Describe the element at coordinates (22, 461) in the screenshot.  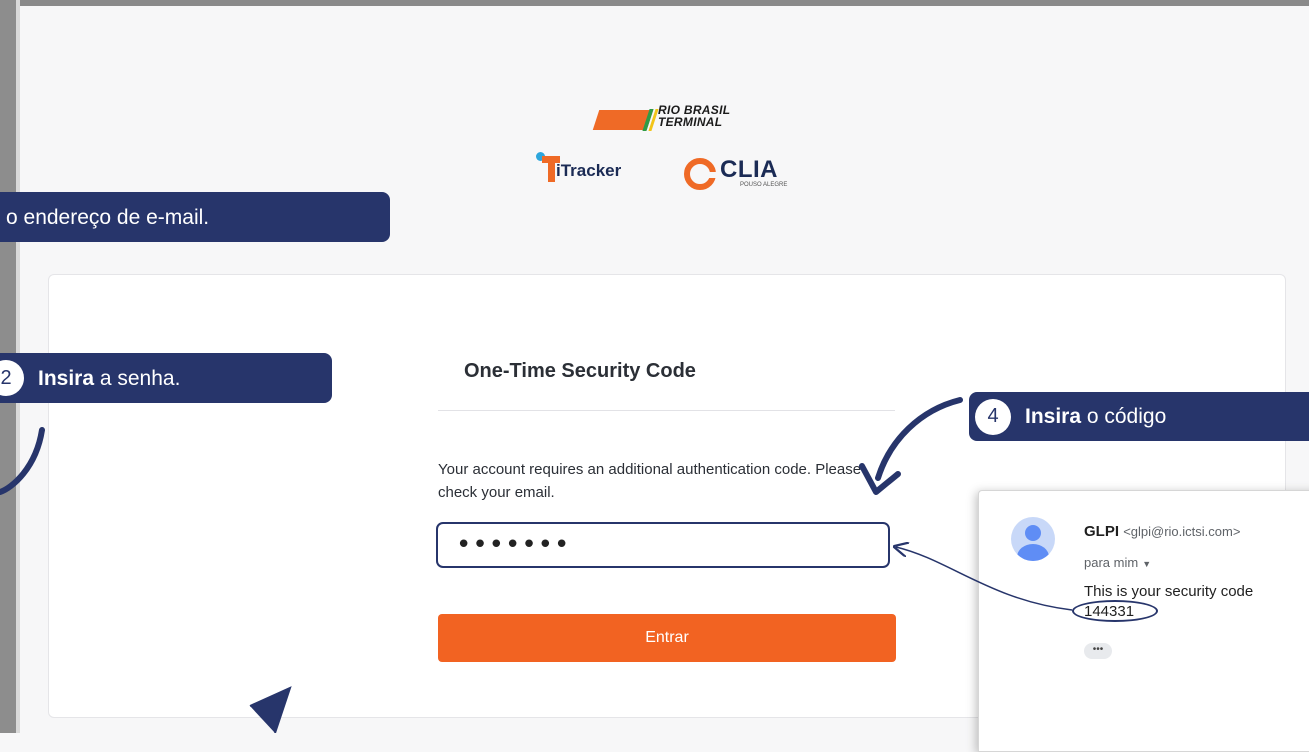
I see `step2-curve-arrow` at that location.